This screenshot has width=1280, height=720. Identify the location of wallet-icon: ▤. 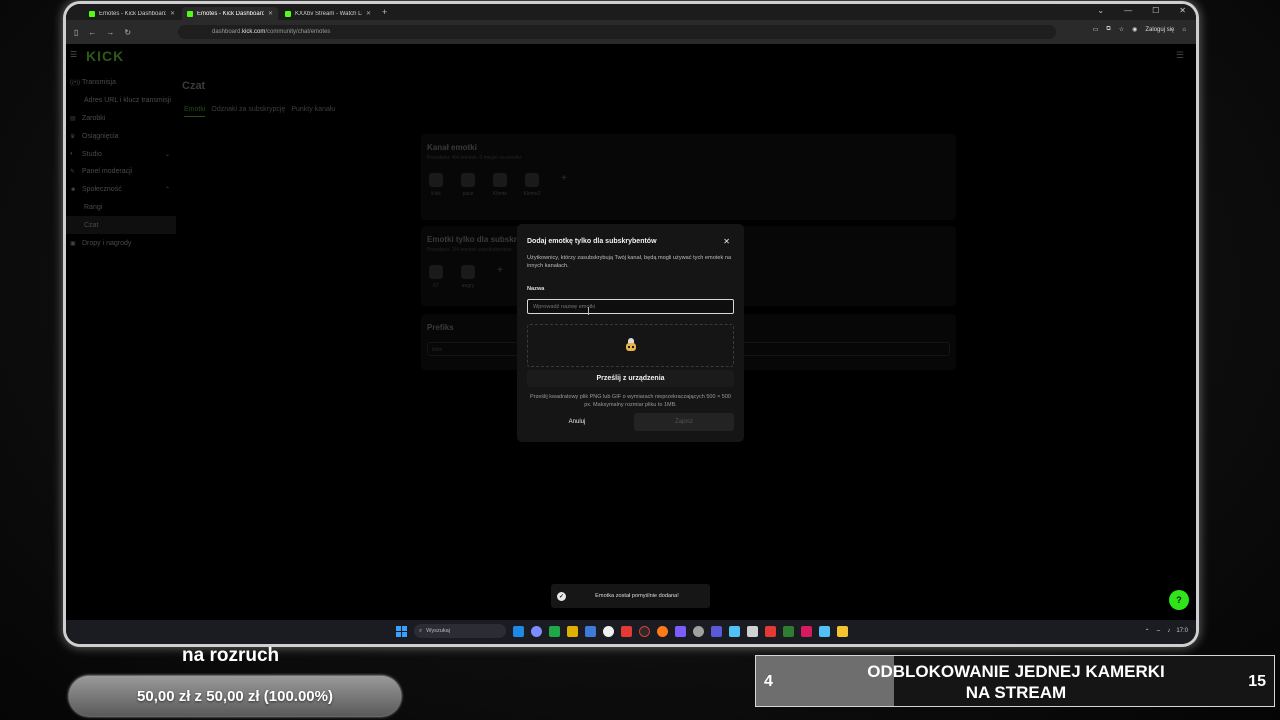
(73, 118).